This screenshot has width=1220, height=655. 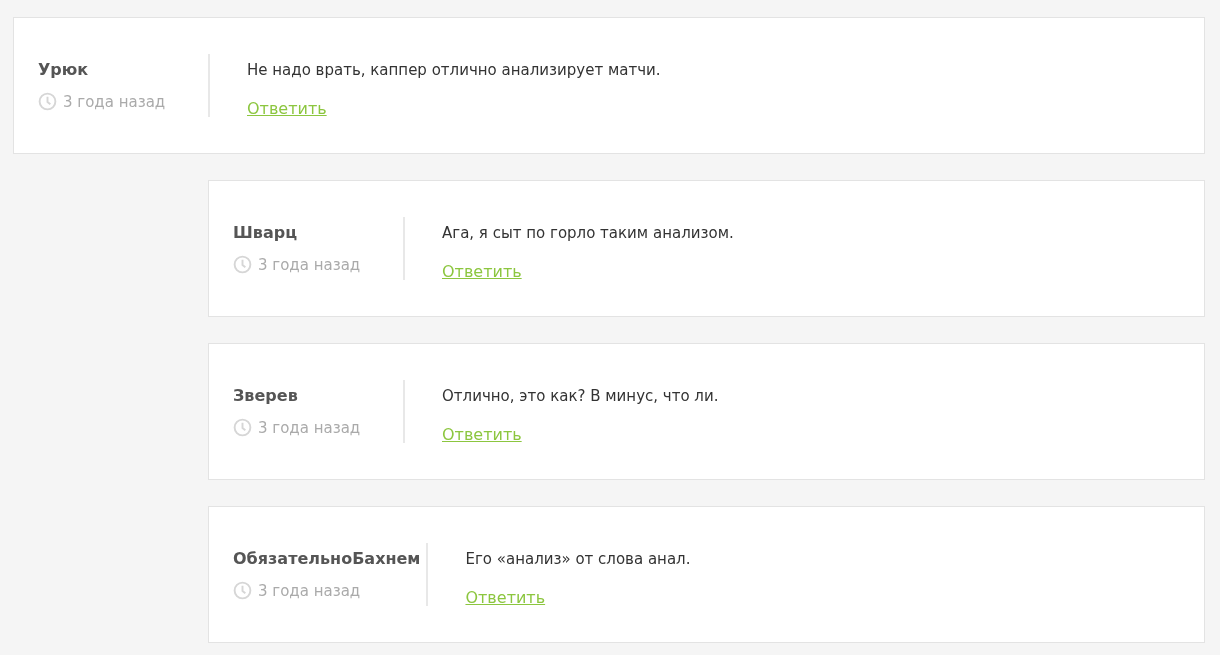 What do you see at coordinates (266, 395) in the screenshot?
I see `author-name: Зверев` at bounding box center [266, 395].